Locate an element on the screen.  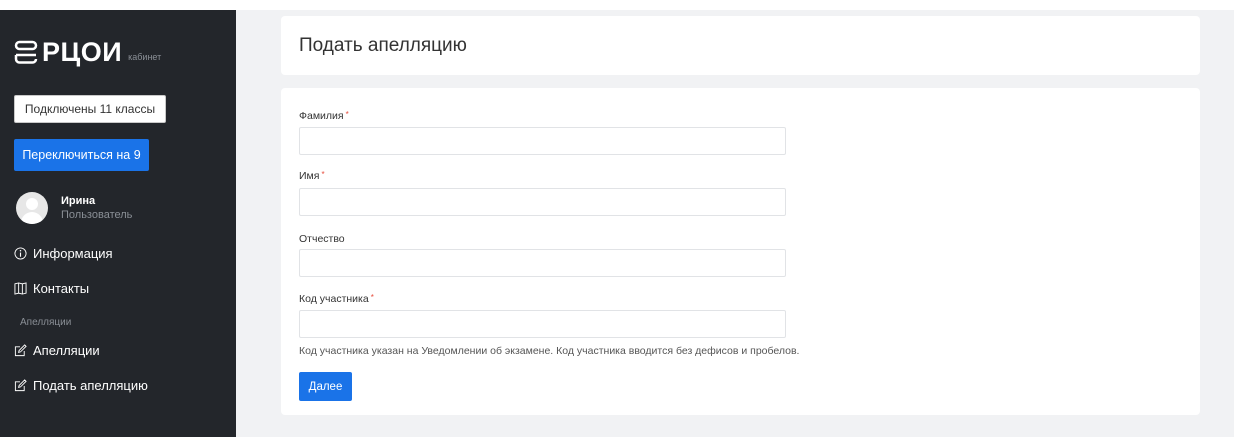
first-name-field is located at coordinates (542, 202).